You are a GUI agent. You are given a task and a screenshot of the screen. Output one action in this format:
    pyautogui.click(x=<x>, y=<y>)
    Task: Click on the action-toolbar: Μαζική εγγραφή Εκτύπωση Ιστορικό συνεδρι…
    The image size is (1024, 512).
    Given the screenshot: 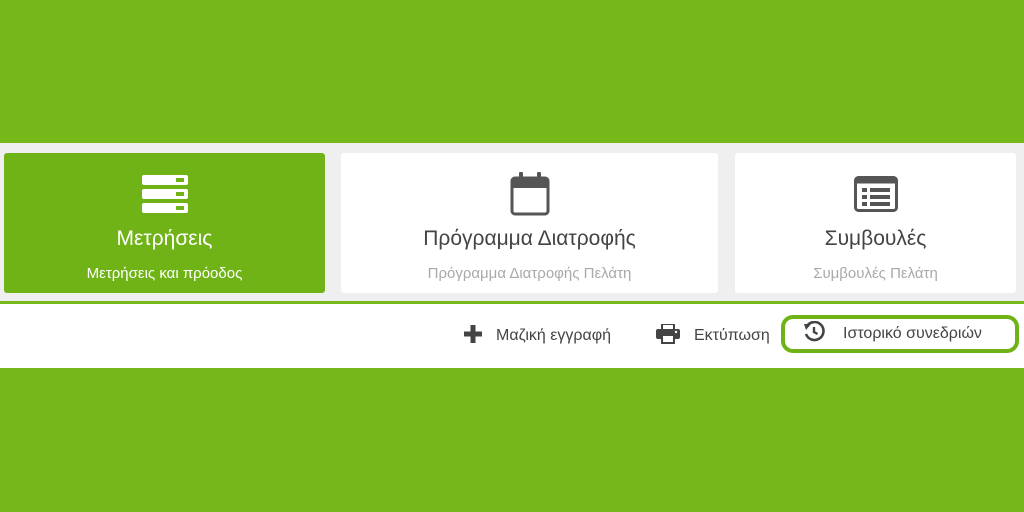 What is the action you would take?
    pyautogui.click(x=512, y=336)
    